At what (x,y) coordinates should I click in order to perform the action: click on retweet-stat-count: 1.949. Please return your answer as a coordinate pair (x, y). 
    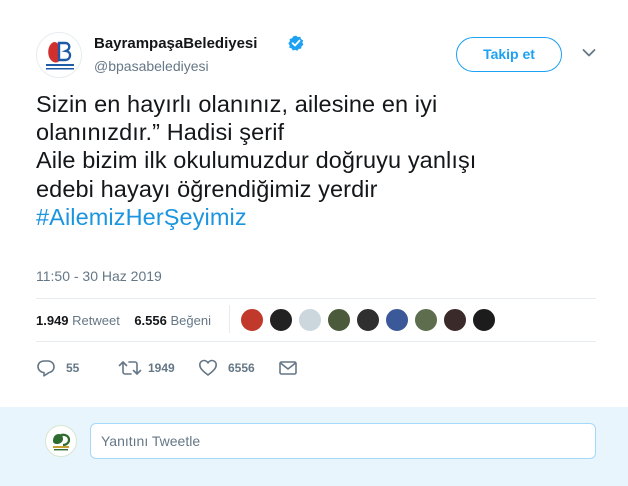
    Looking at the image, I should click on (52, 320).